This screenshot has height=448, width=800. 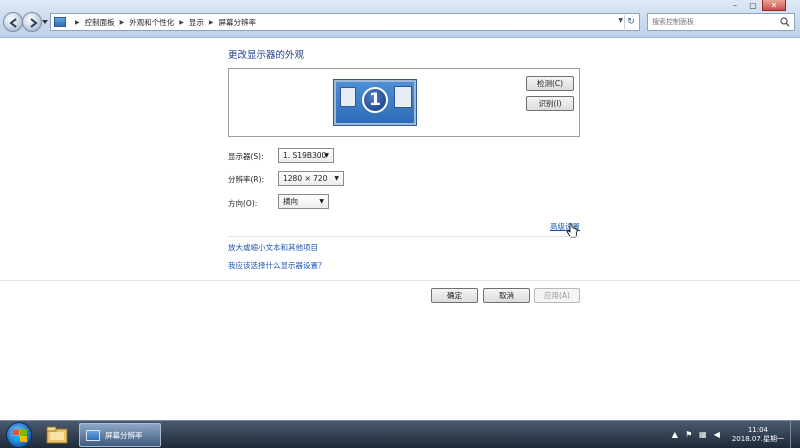 I want to click on detect-button: 检测(C), so click(x=550, y=83).